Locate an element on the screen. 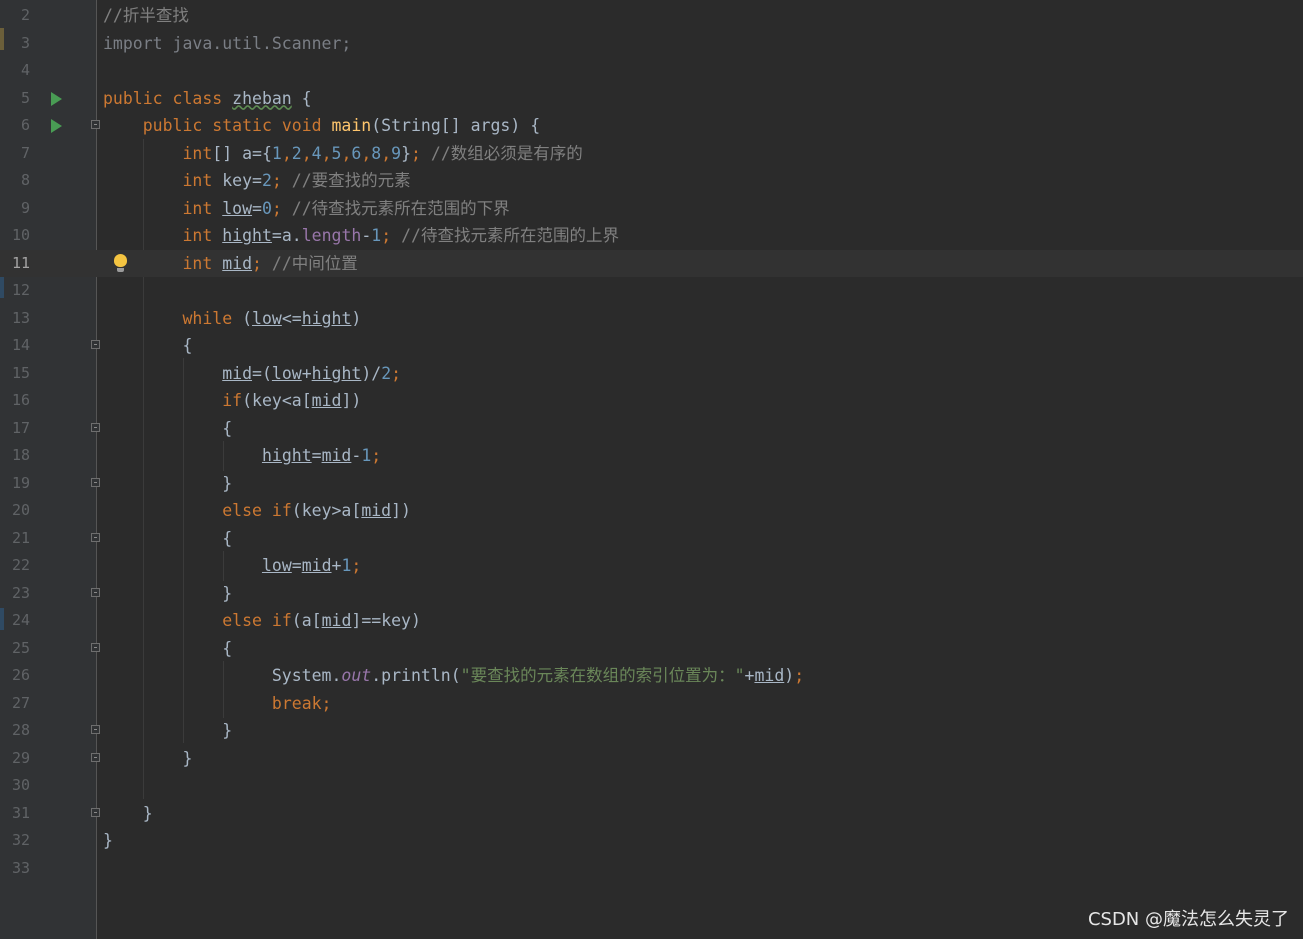 The height and width of the screenshot is (939, 1303). code-line: 32} is located at coordinates (651, 841).